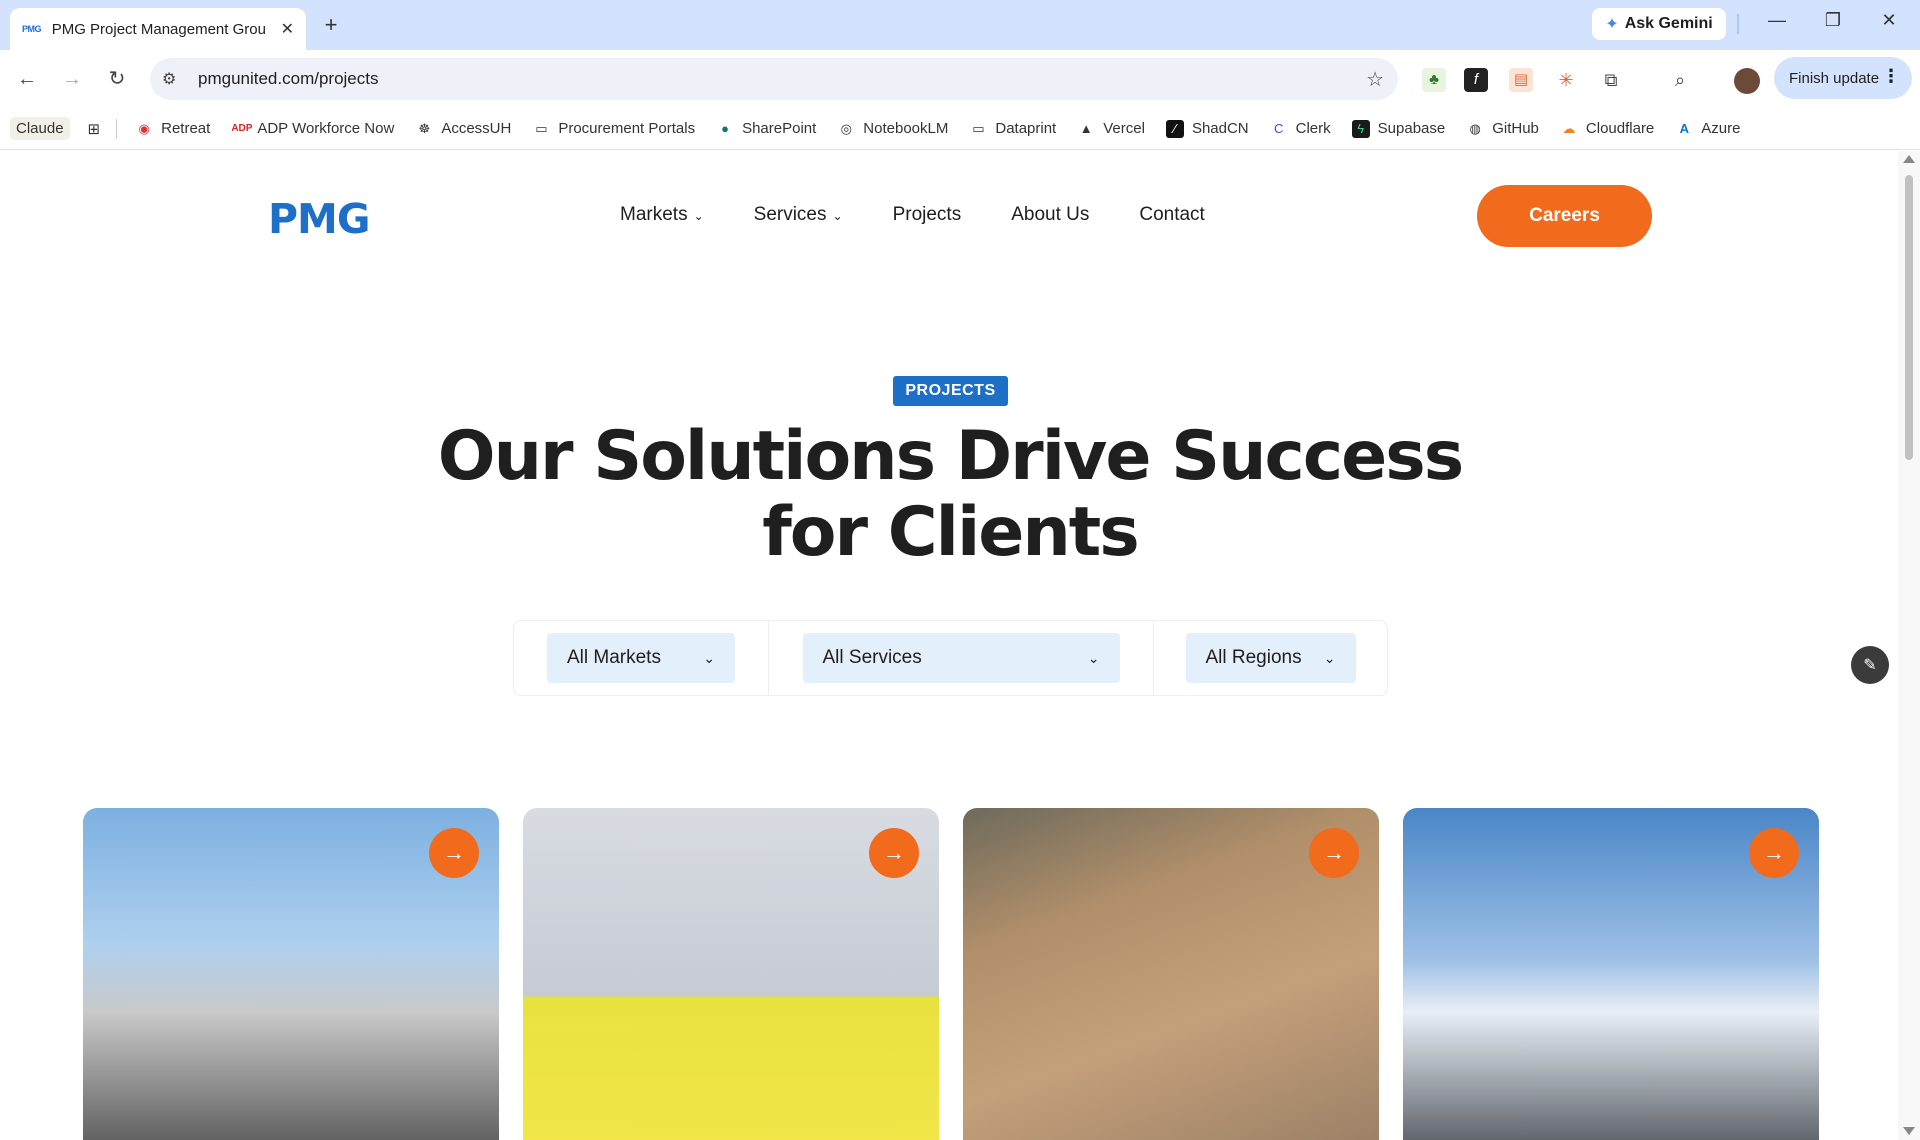 The height and width of the screenshot is (1140, 1920). Describe the element at coordinates (1834, 78) in the screenshot. I see `finish-update-label: Finish update` at that location.